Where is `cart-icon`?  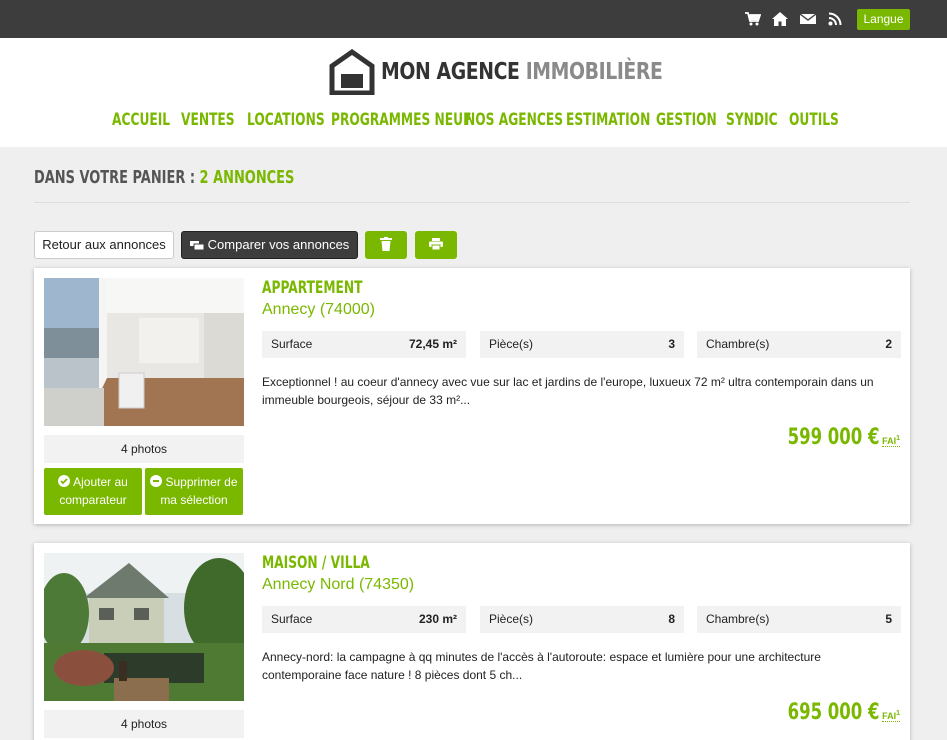 cart-icon is located at coordinates (753, 19).